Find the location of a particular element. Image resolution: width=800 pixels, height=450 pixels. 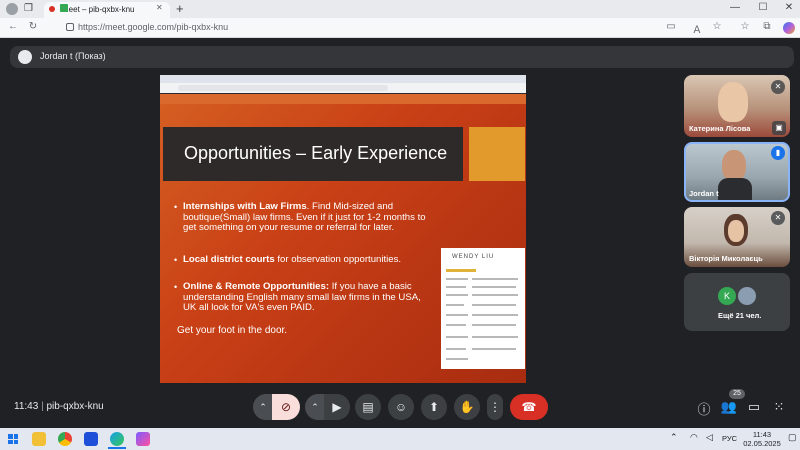

emoji-icon: ☺ is located at coordinates (401, 407).